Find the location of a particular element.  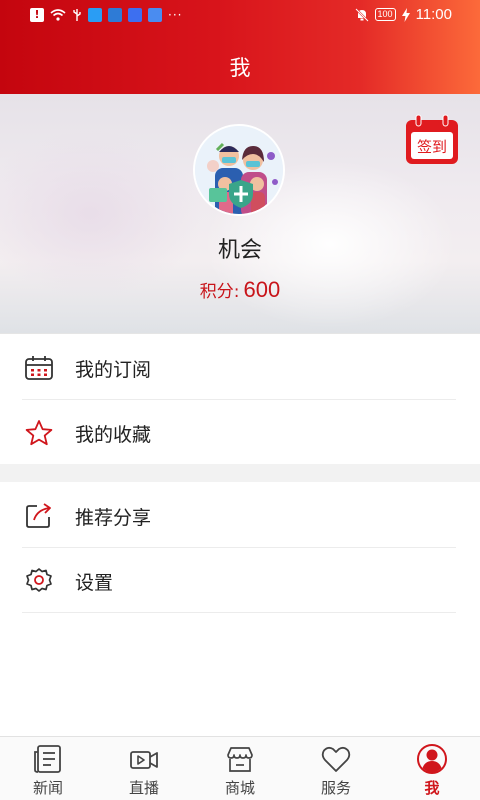

menu-item-label: 设置 is located at coordinates (94, 583).